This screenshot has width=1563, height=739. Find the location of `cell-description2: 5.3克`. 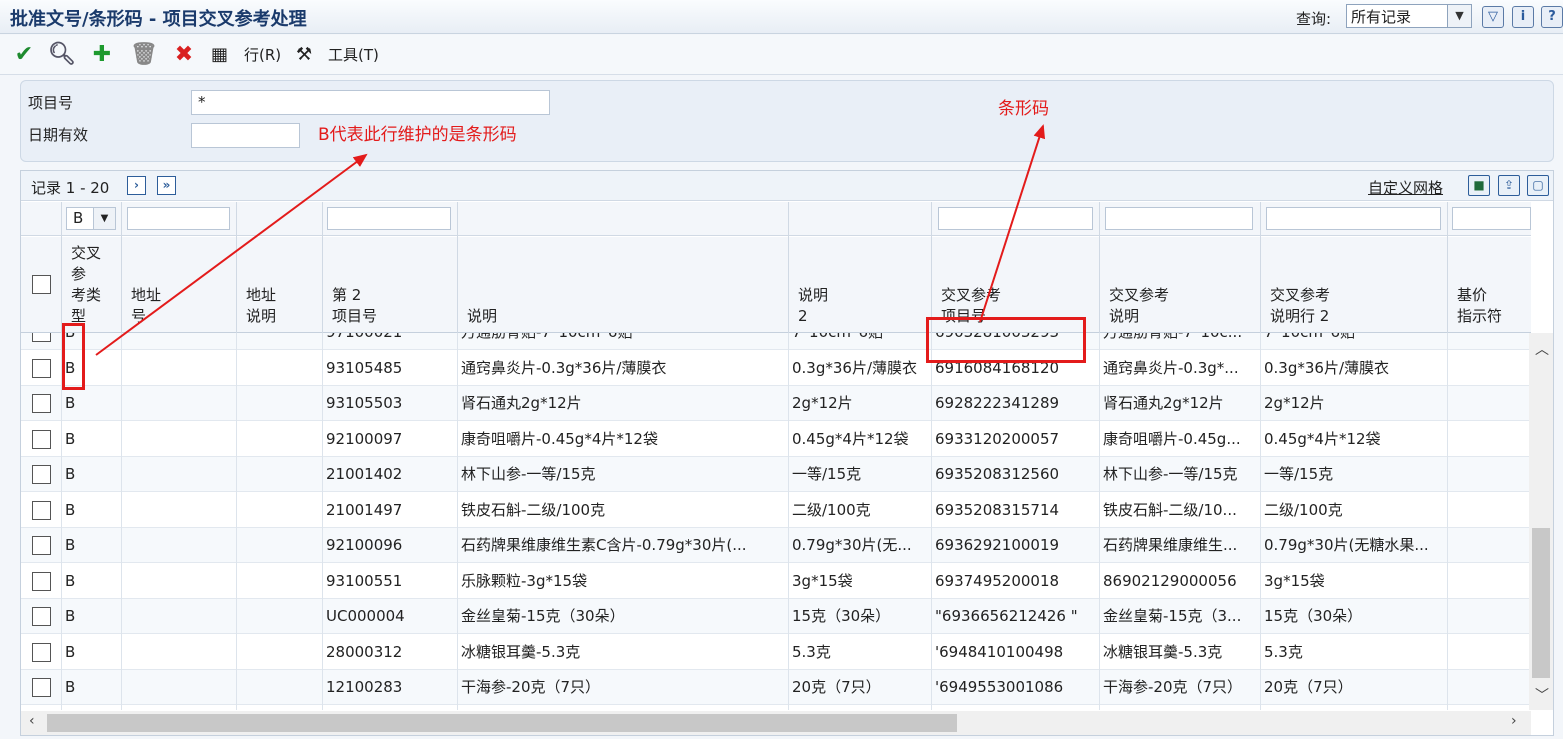

cell-description2: 5.3克 is located at coordinates (860, 652).